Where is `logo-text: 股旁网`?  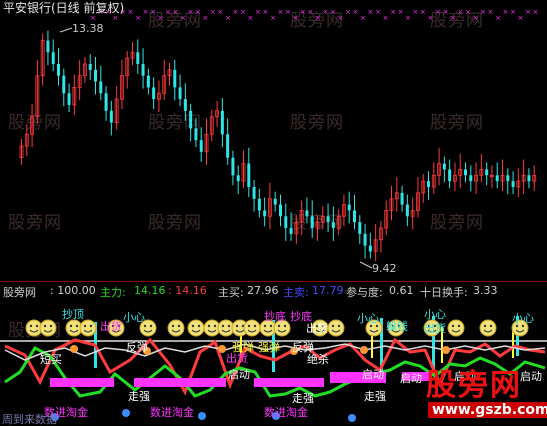 logo-text: 股旁网 is located at coordinates (474, 385).